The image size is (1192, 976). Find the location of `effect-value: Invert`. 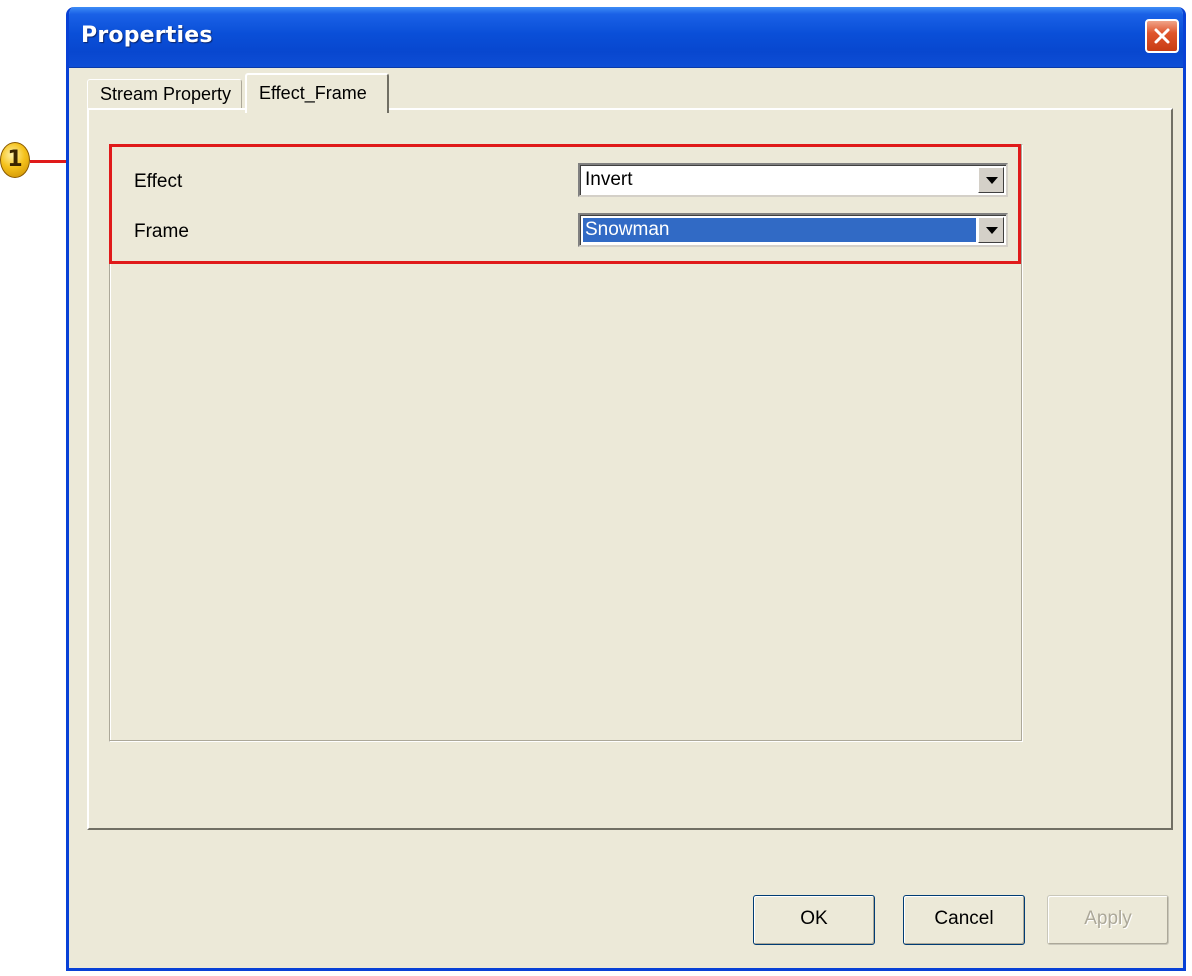

effect-value: Invert is located at coordinates (609, 179).